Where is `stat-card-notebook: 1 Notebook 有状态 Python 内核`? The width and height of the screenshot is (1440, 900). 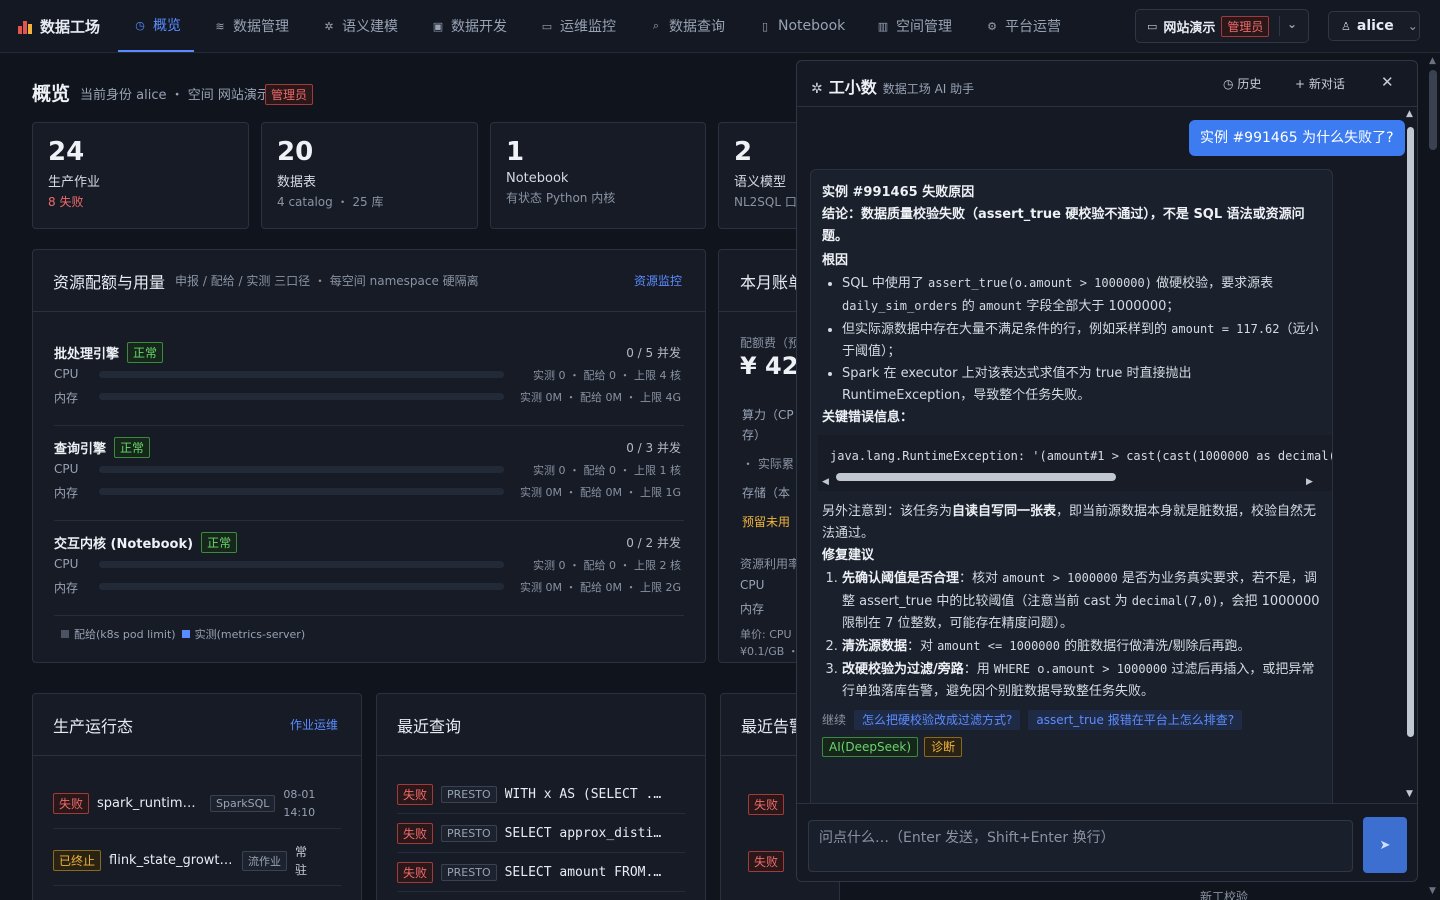 stat-card-notebook: 1 Notebook 有状态 Python 内核 is located at coordinates (598, 175).